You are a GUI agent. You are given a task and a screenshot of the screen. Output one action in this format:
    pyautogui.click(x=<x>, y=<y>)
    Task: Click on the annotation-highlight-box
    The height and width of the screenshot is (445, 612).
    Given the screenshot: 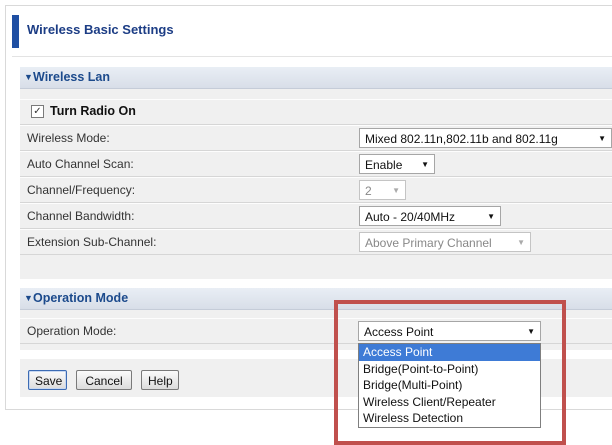 What is the action you would take?
    pyautogui.click(x=450, y=372)
    